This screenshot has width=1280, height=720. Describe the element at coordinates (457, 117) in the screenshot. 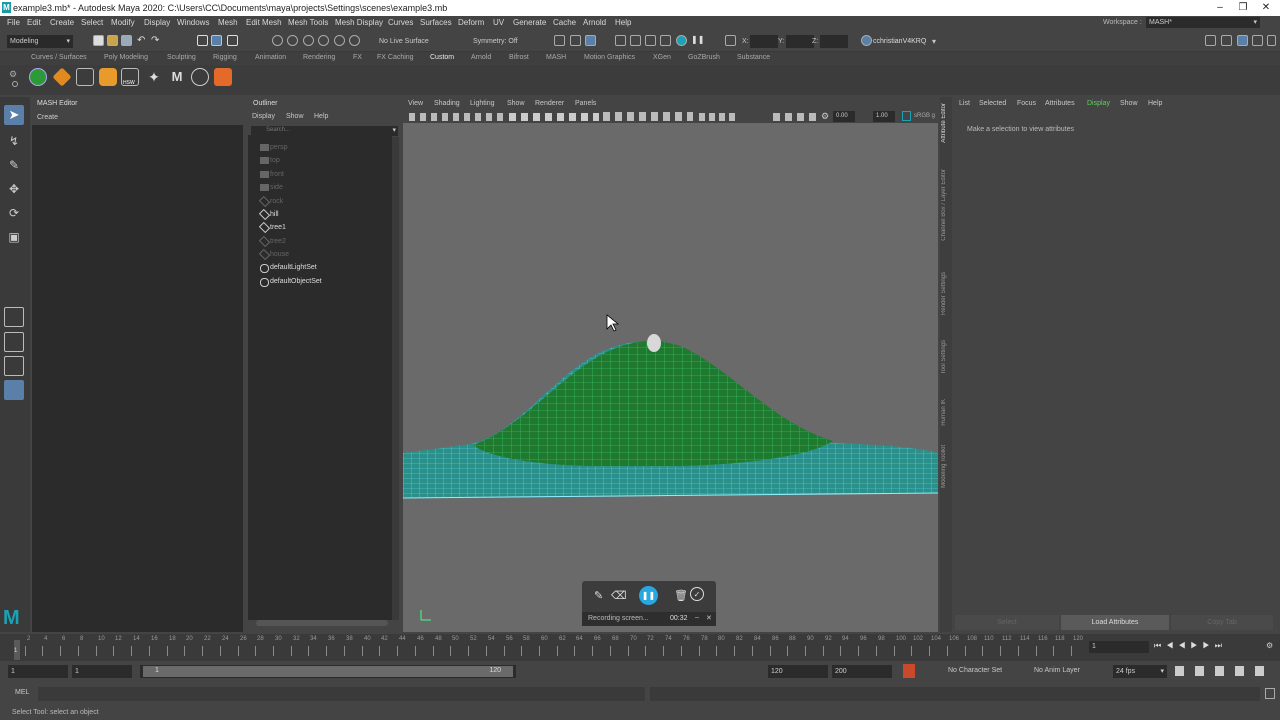

I see `camera-tools-icon` at that location.